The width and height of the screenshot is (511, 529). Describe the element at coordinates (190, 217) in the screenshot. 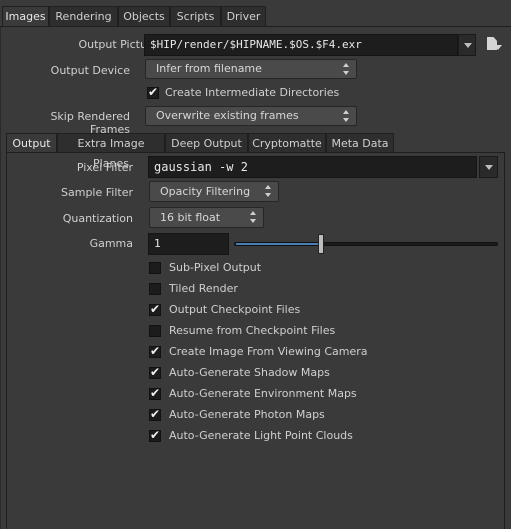

I see `quantization-value: 16 bit float` at that location.